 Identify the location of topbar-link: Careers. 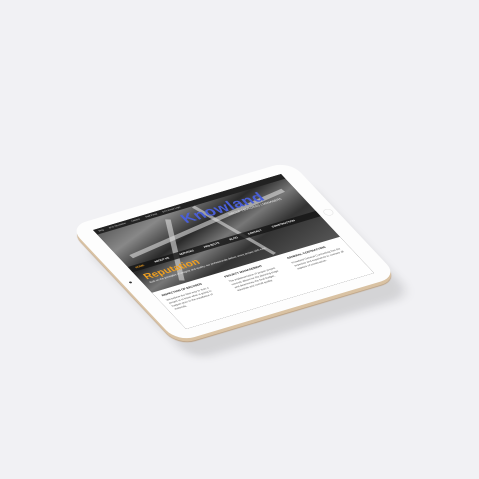
(136, 220).